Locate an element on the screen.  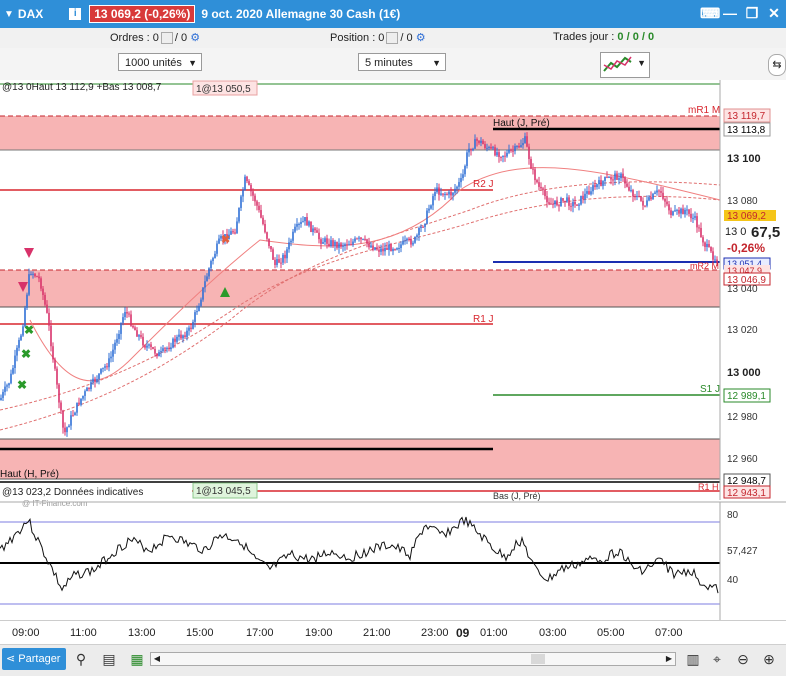
units-select: 1000 unités ▼ is located at coordinates (160, 62).